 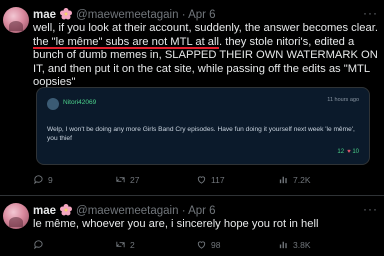 I want to click on reply-button: 9, so click(x=43, y=180).